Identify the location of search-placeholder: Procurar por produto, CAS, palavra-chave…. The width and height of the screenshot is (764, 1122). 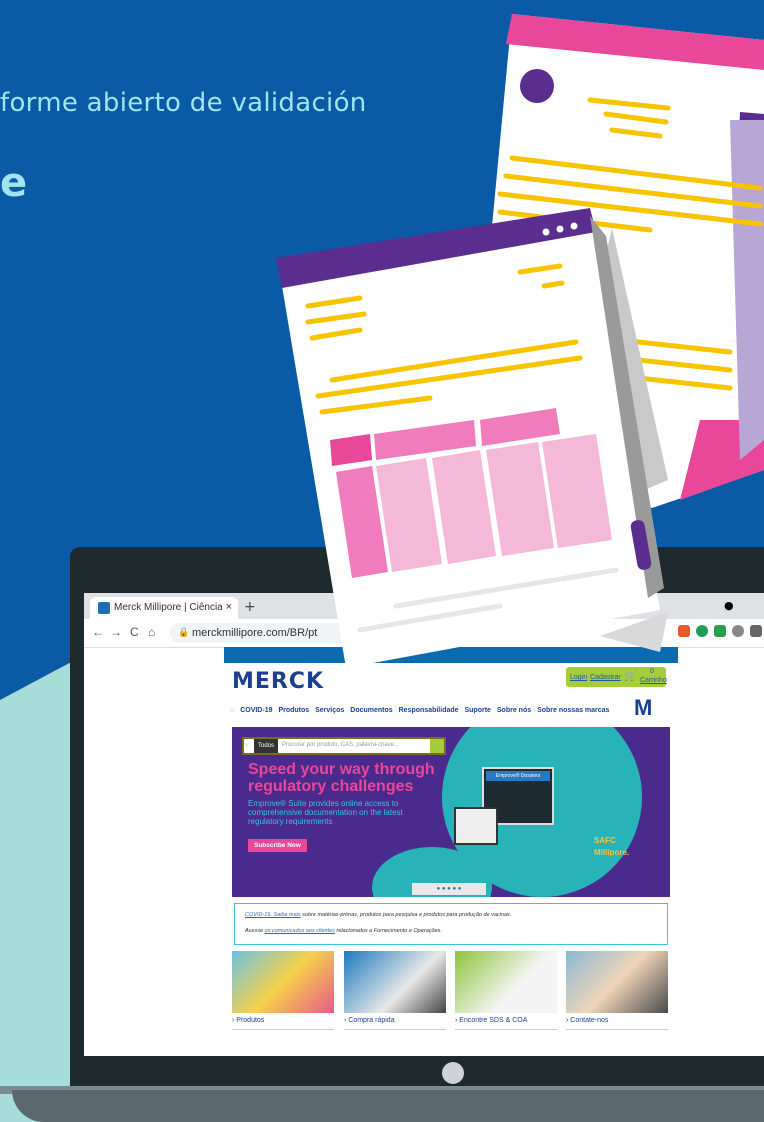
(341, 745).